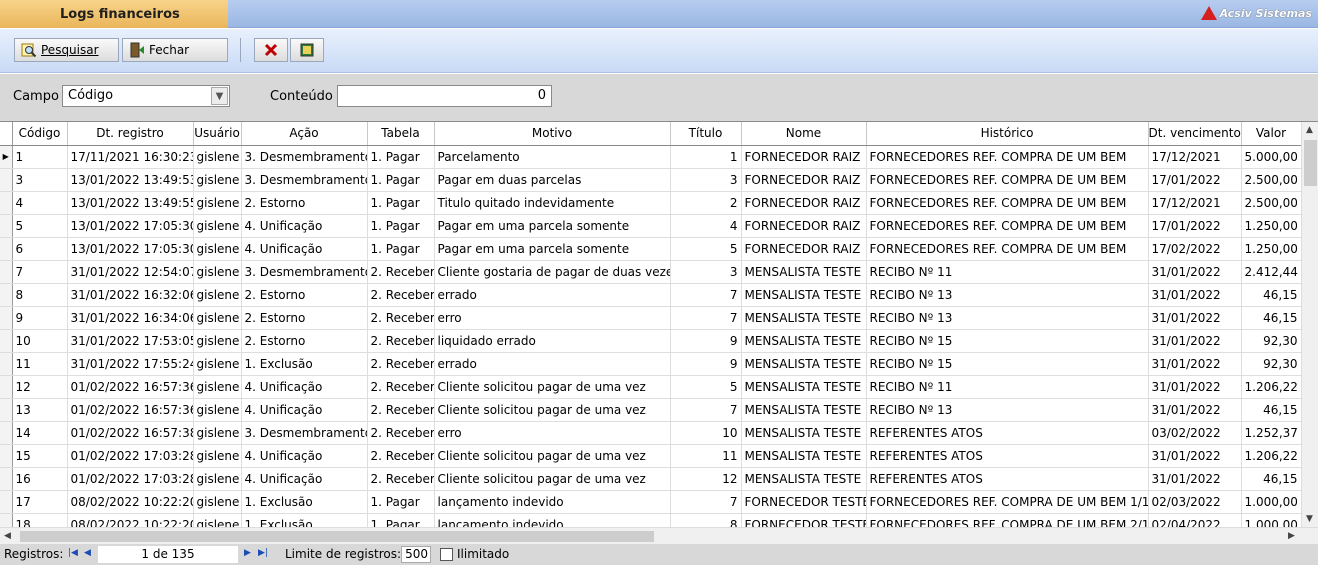 This screenshot has height=565, width=1318. Describe the element at coordinates (1007, 180) in the screenshot. I see `table-cell: FORNECEDORES REF. COMPRA DE UM BEM` at that location.